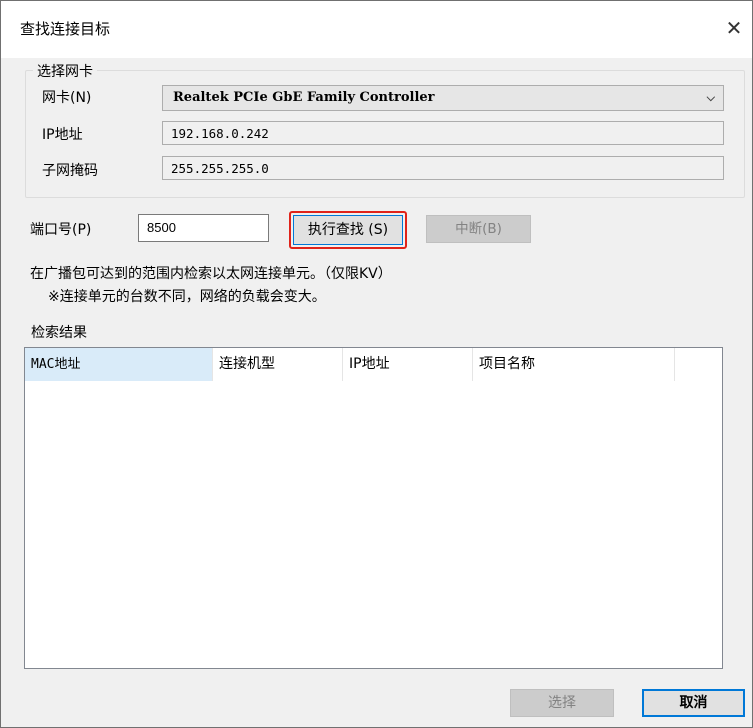  Describe the element at coordinates (304, 97) in the screenshot. I see `nic-select-value: Realtek PCIe GbE Family Controller` at that location.